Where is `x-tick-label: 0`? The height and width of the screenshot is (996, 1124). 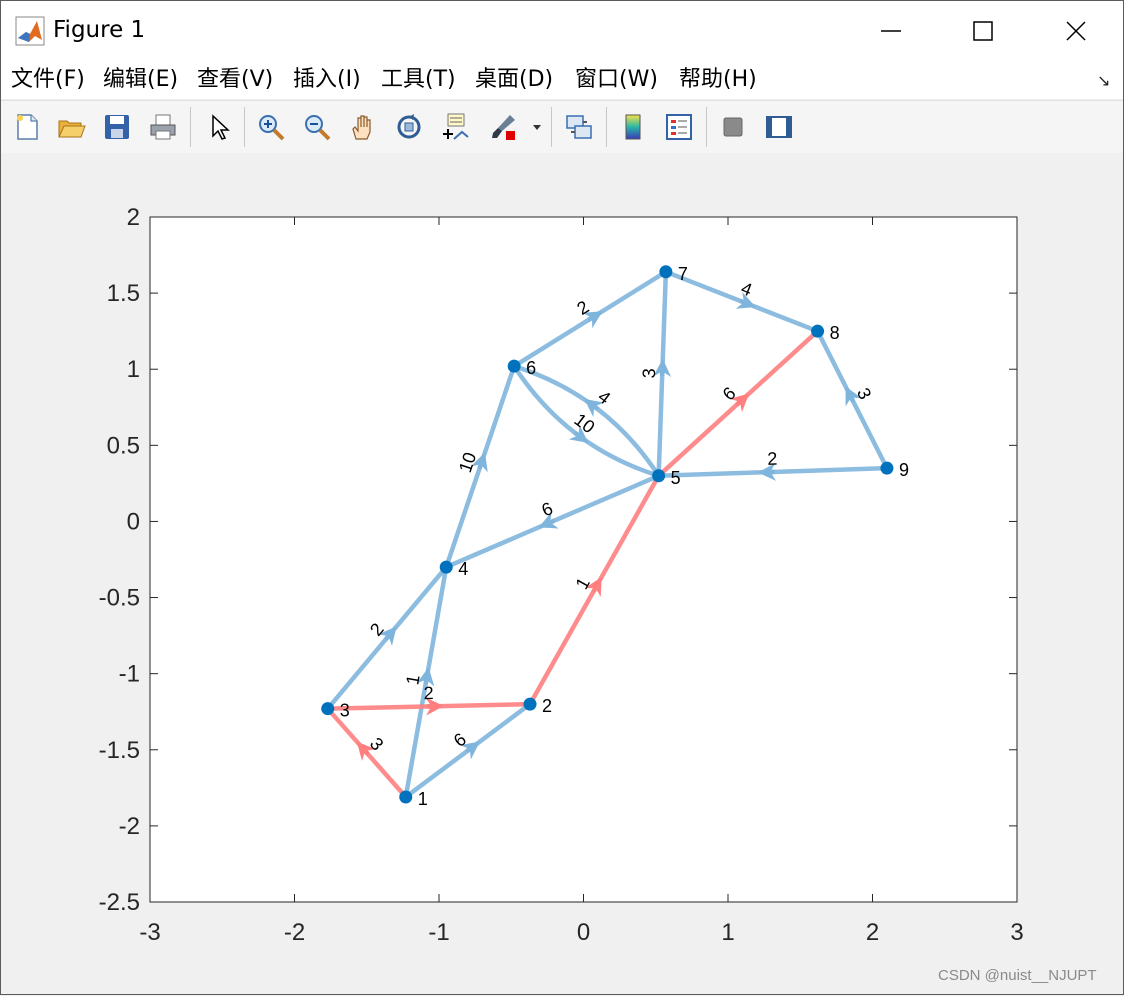 x-tick-label: 0 is located at coordinates (583, 932).